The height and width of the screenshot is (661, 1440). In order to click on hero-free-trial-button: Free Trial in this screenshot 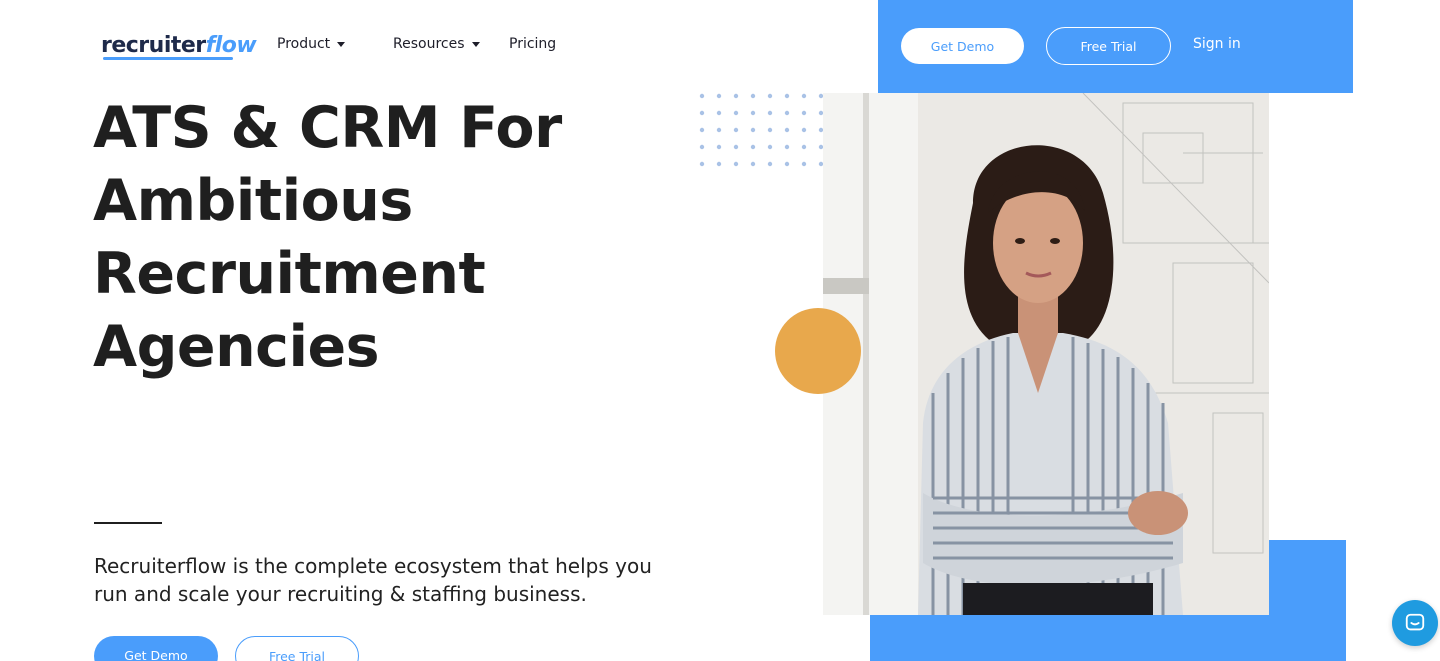, I will do `click(297, 648)`.